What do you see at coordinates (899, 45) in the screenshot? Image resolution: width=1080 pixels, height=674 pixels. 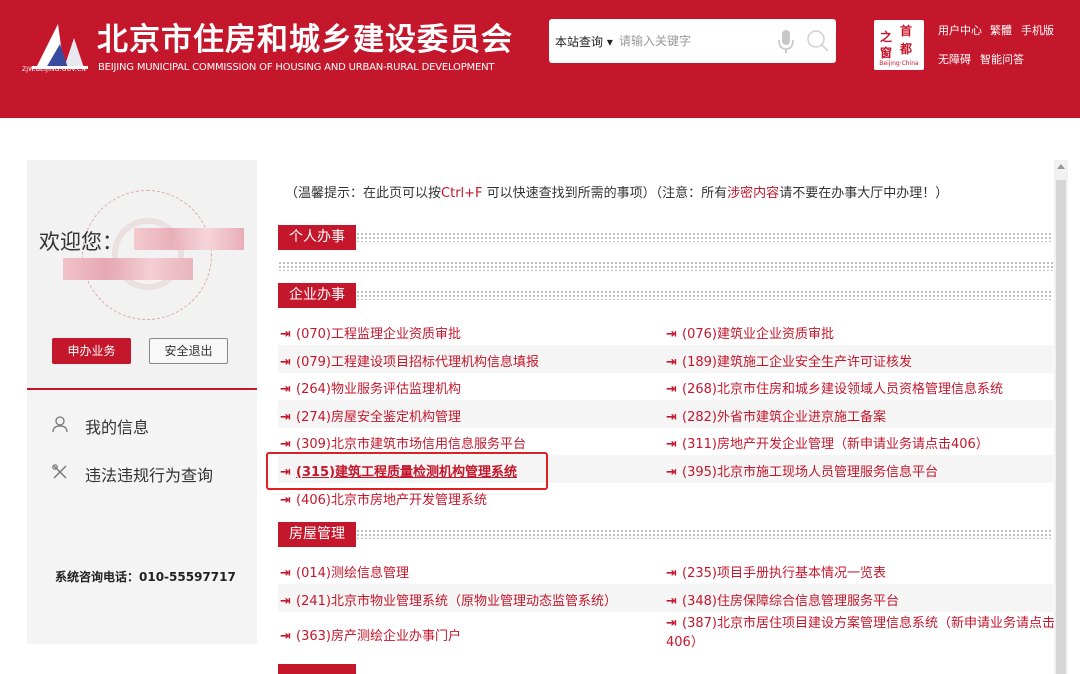 I see `capital-window-logo: 首 都 之 窗 Beijing·China` at bounding box center [899, 45].